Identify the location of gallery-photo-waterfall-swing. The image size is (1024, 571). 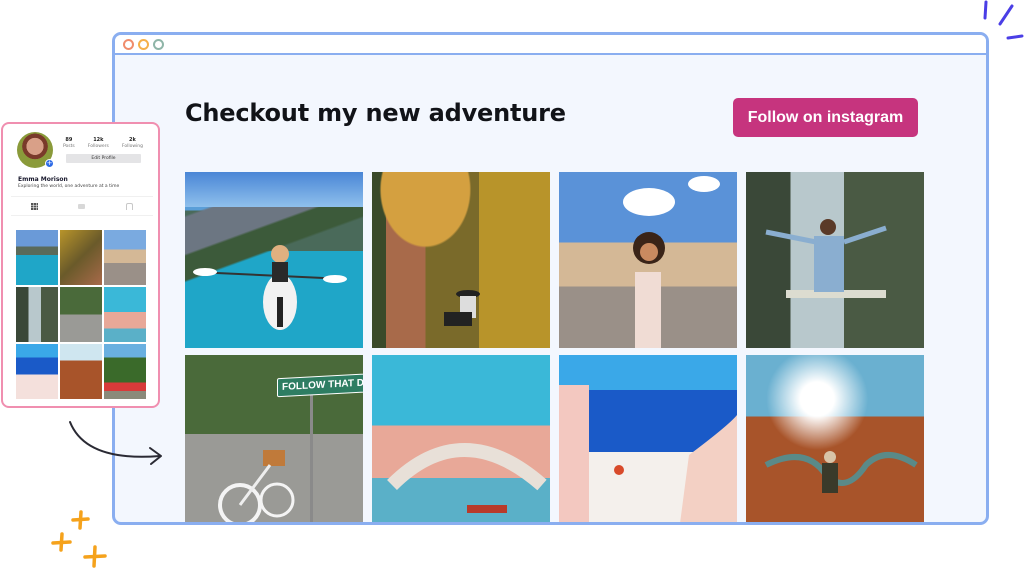
(835, 260).